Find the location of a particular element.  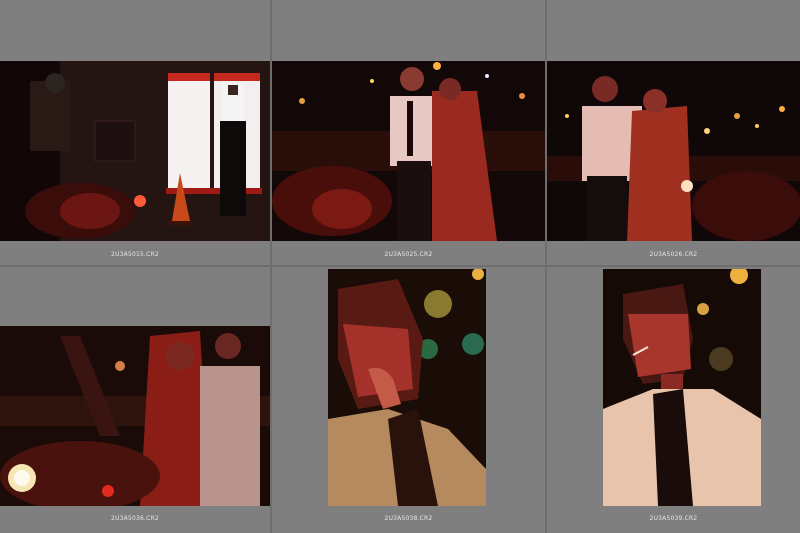

thumbnail-filename-3: 2U3A5026.CR2 is located at coordinates (673, 254).